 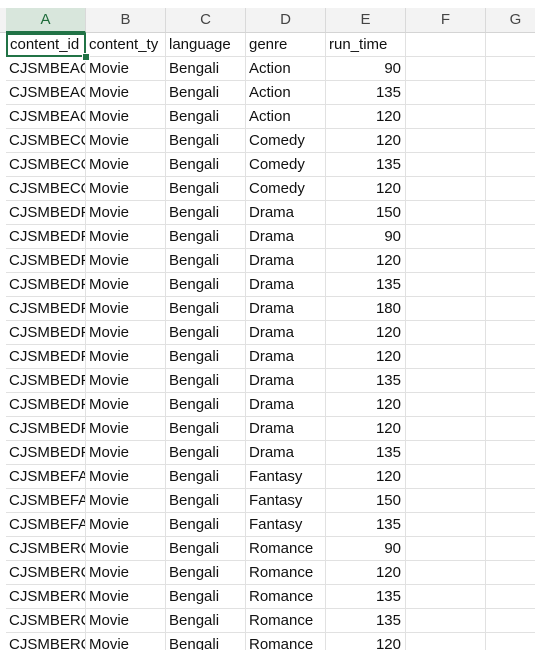 I want to click on header-cell-run-time: run_time, so click(x=366, y=45).